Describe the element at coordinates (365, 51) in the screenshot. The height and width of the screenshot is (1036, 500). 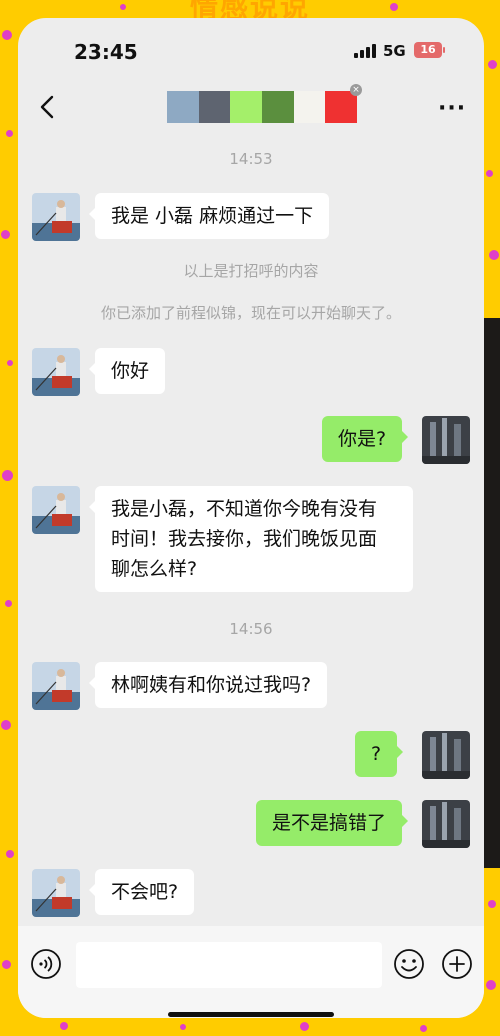
I see `signal-icon` at that location.